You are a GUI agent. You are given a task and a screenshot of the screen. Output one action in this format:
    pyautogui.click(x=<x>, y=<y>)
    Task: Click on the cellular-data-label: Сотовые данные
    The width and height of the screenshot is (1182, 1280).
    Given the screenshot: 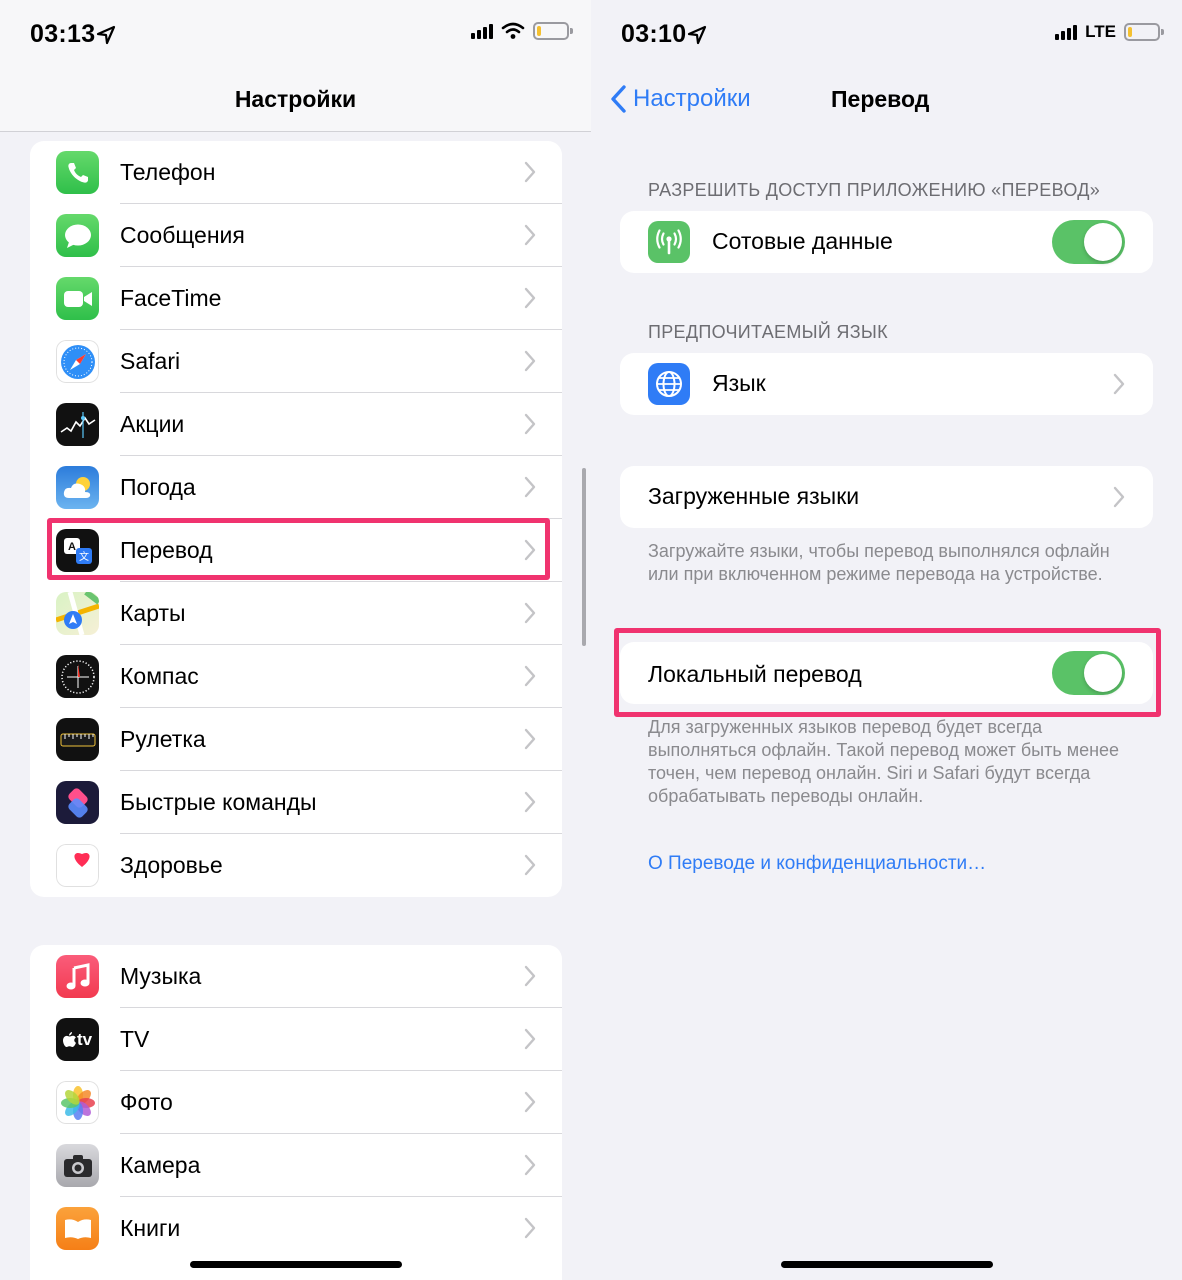 What is the action you would take?
    pyautogui.click(x=802, y=241)
    